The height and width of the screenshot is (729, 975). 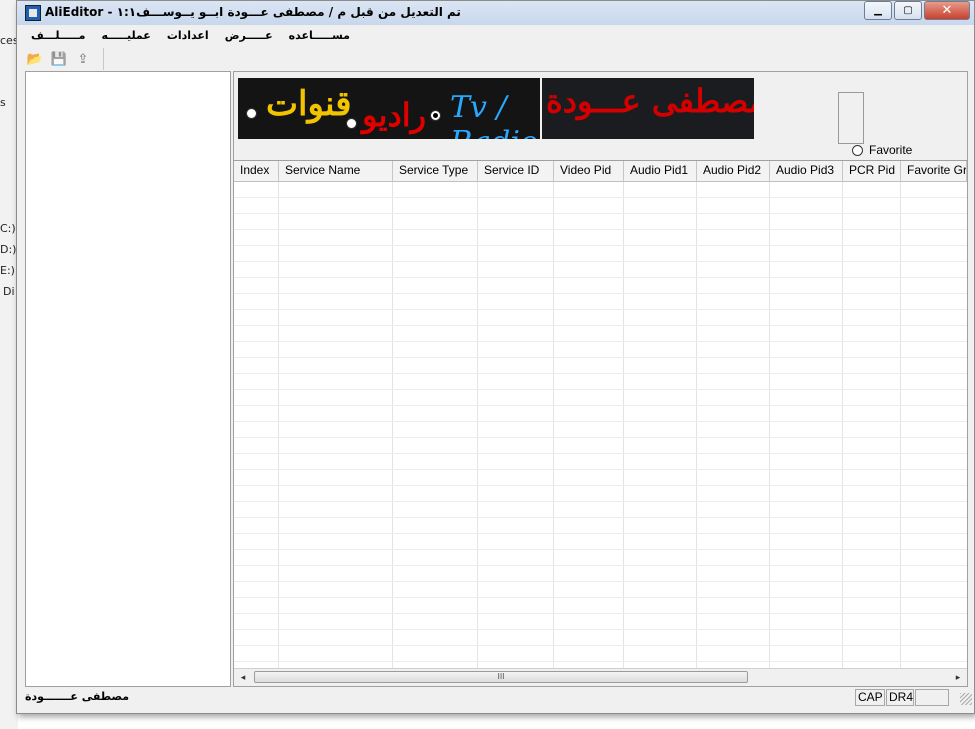 What do you see at coordinates (8, 249) in the screenshot?
I see `background-text: D:)` at bounding box center [8, 249].